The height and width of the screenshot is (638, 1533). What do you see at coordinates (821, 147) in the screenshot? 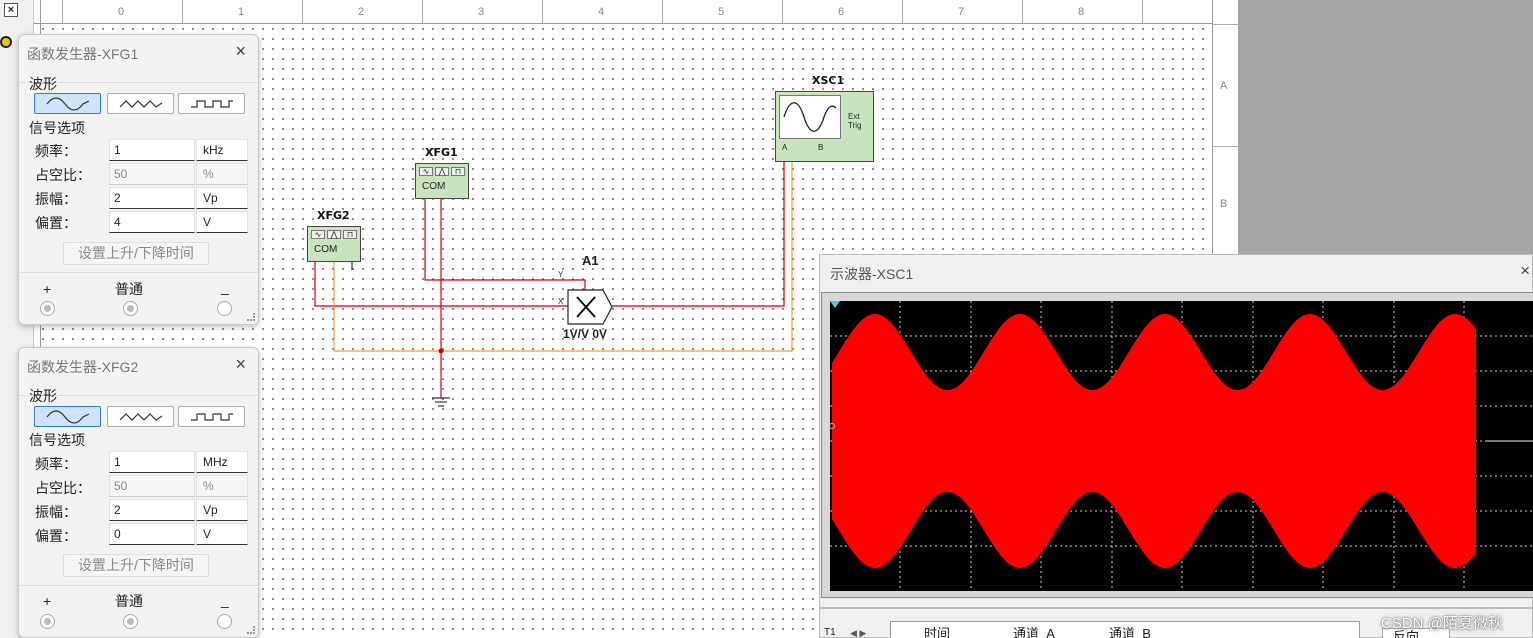
I see `channel-b-pin-label: B` at bounding box center [821, 147].